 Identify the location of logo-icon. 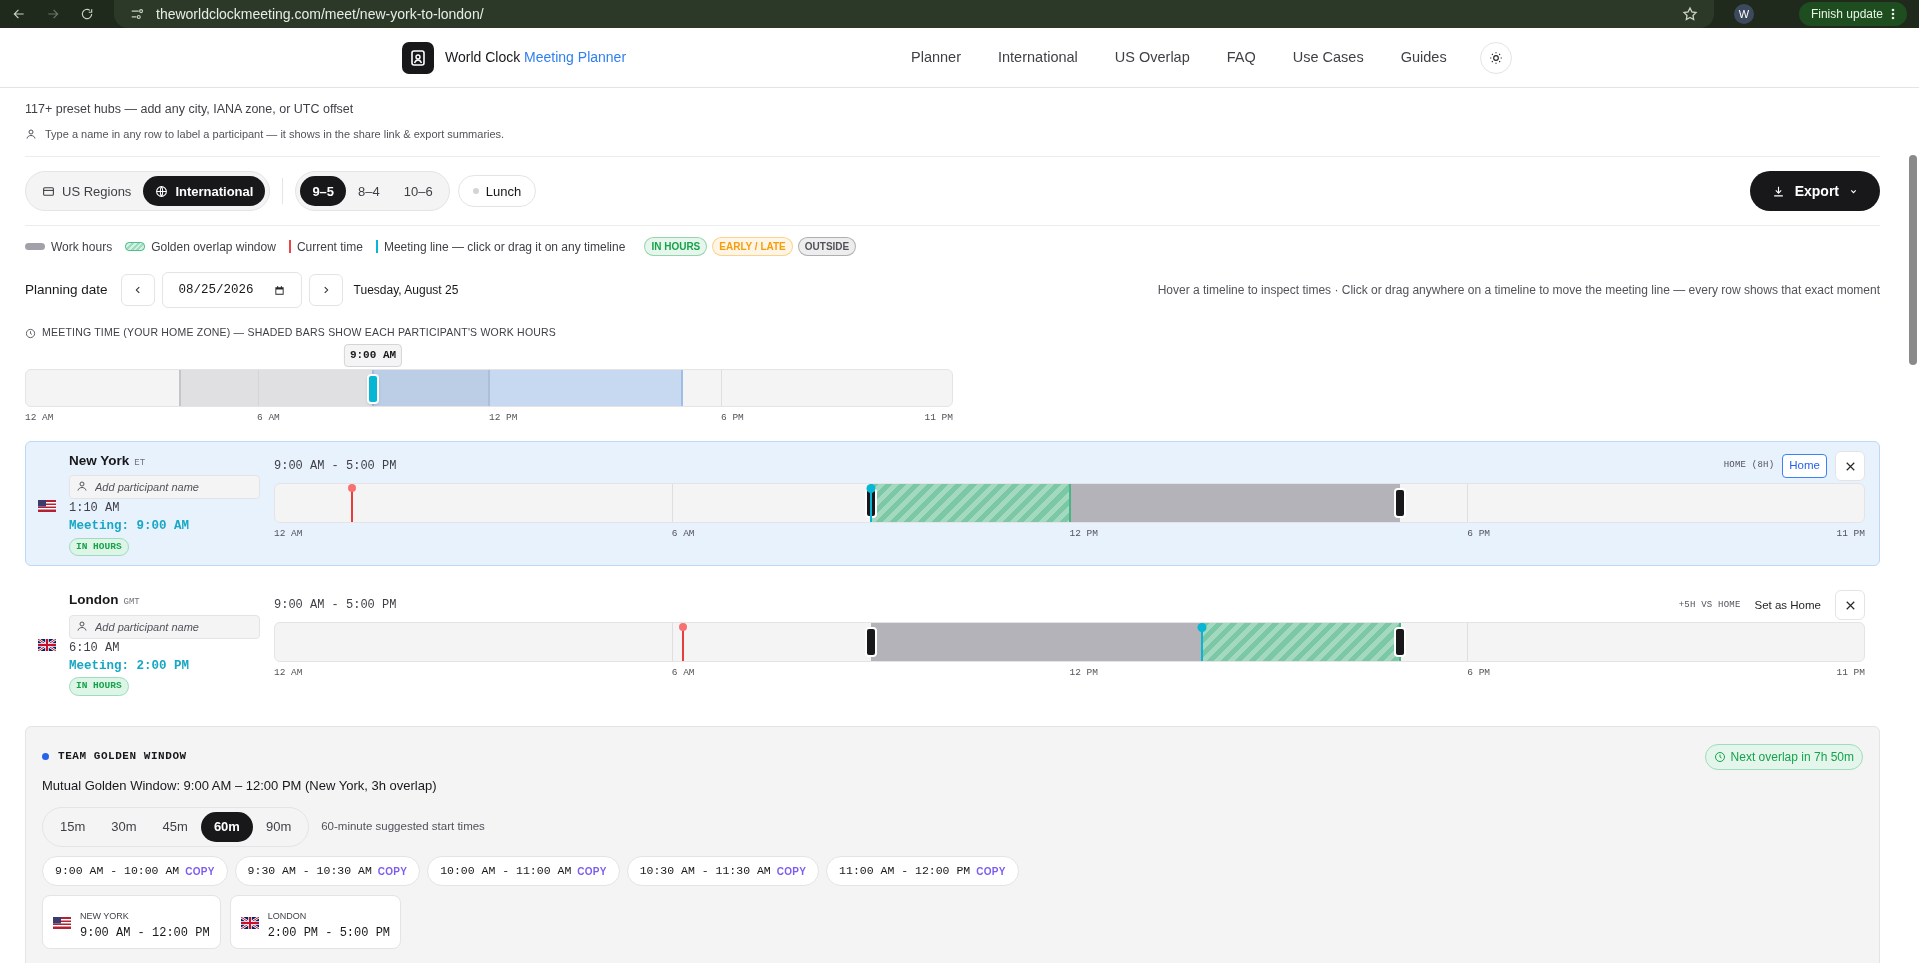
(418, 57).